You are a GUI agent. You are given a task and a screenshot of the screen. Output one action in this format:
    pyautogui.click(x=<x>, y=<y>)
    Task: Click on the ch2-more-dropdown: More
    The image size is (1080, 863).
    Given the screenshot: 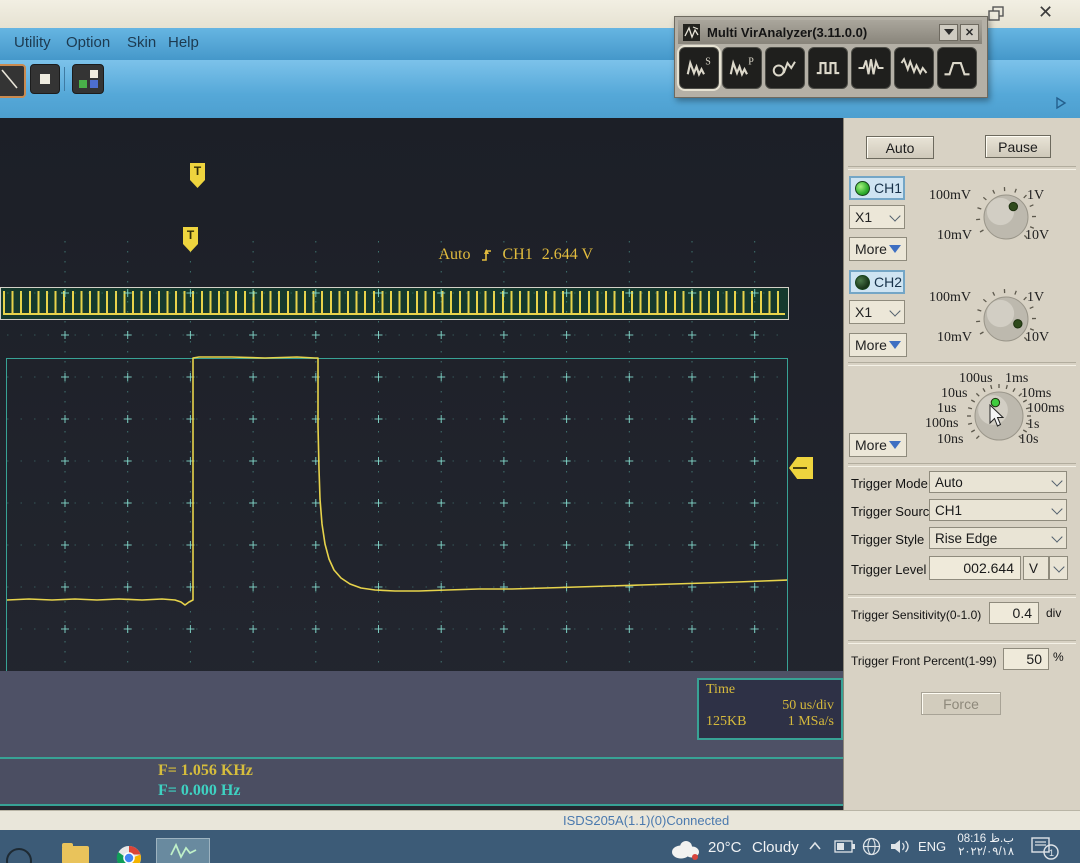 What is the action you would take?
    pyautogui.click(x=878, y=345)
    